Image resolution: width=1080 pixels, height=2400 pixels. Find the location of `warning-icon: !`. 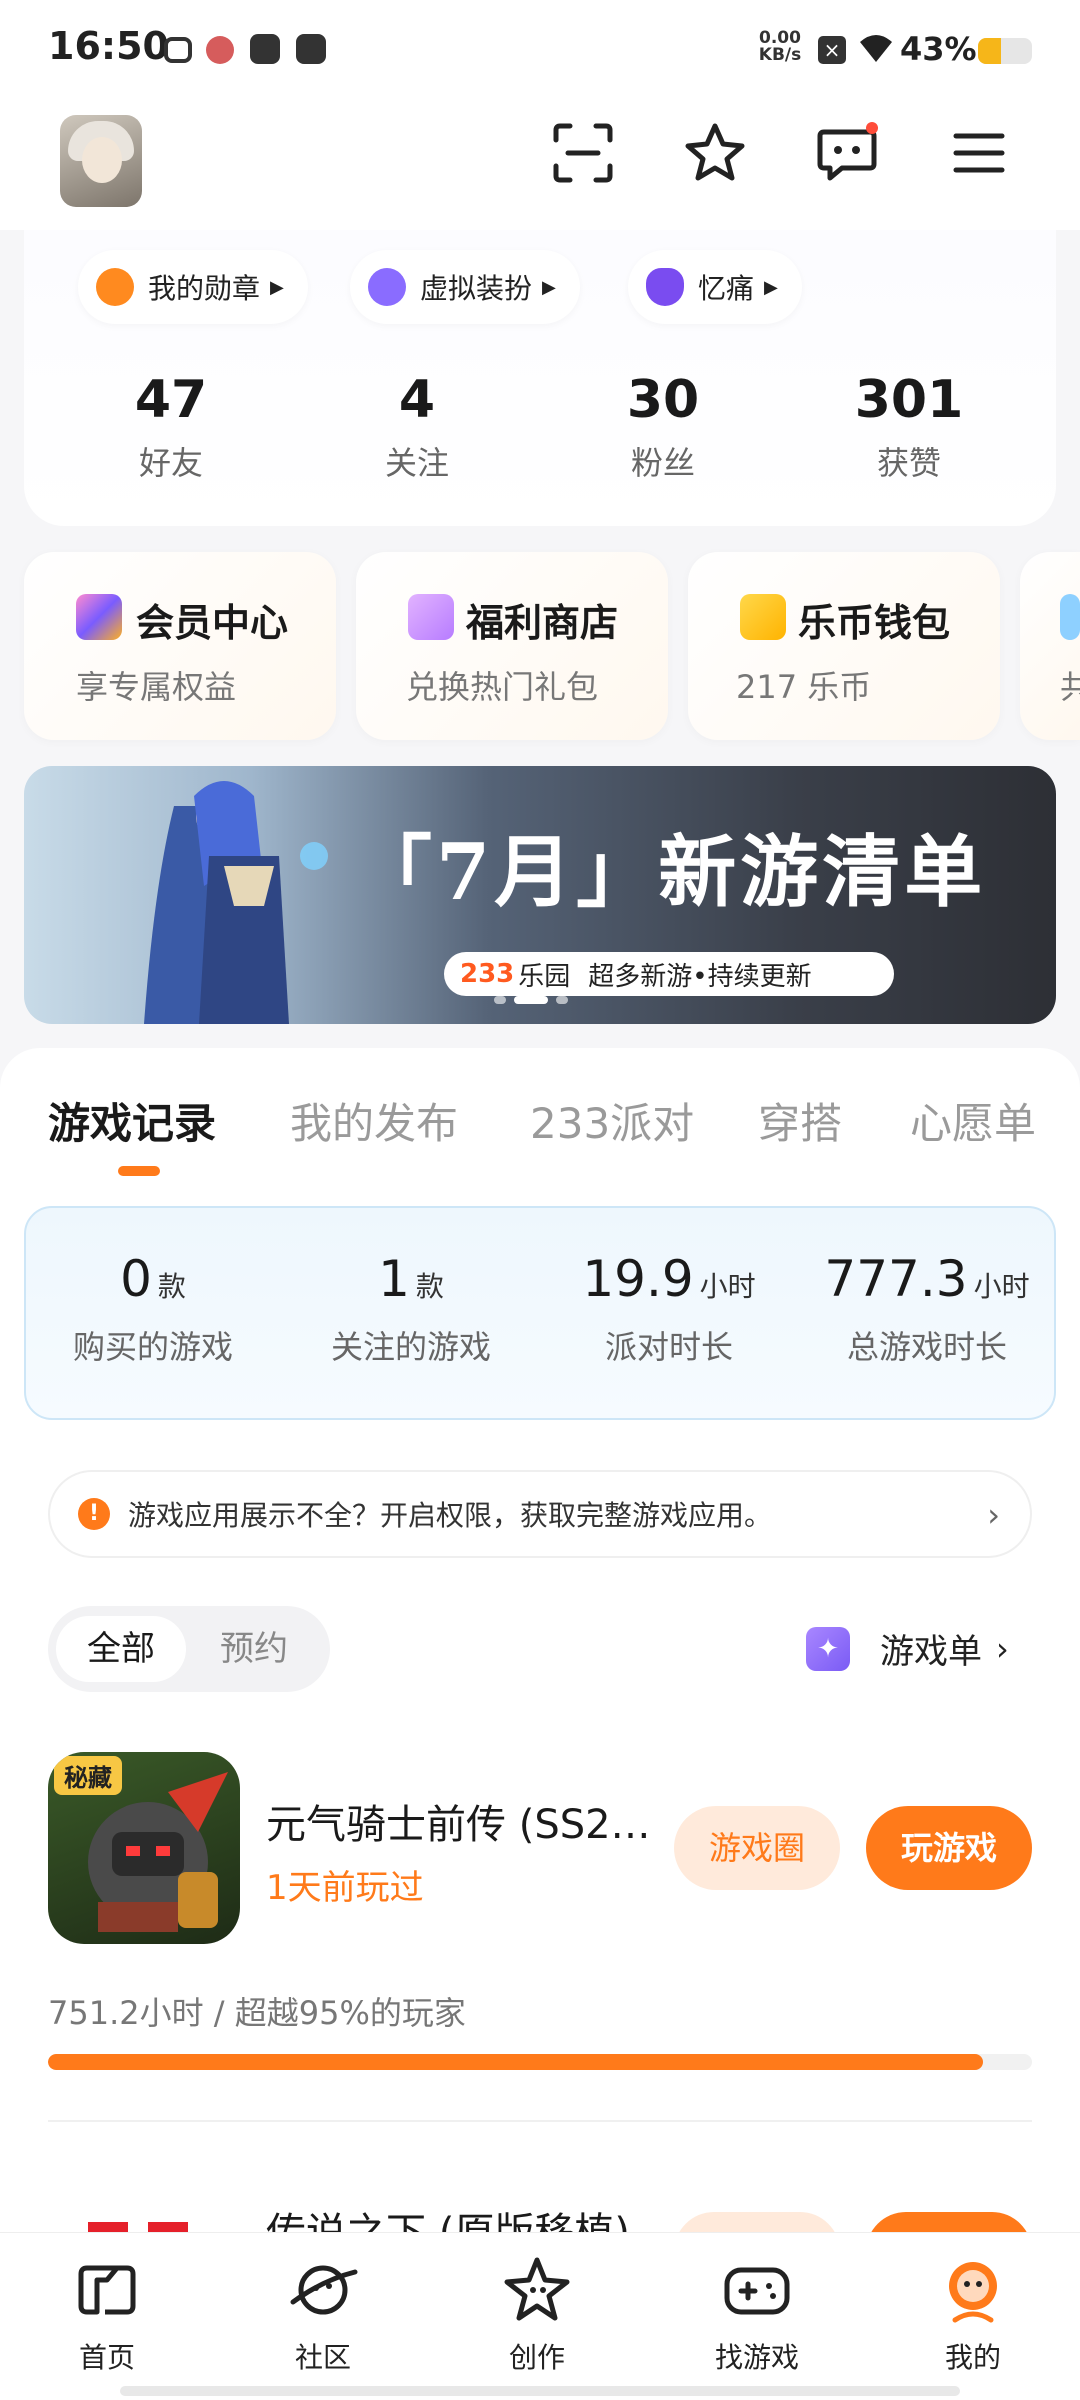

warning-icon: ! is located at coordinates (94, 1514).